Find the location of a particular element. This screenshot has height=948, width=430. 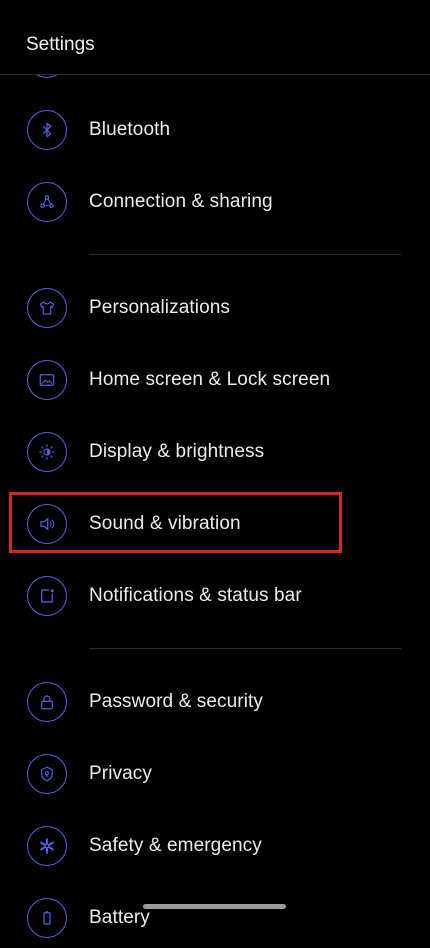

settings-item-label: Privacy is located at coordinates (120, 773).